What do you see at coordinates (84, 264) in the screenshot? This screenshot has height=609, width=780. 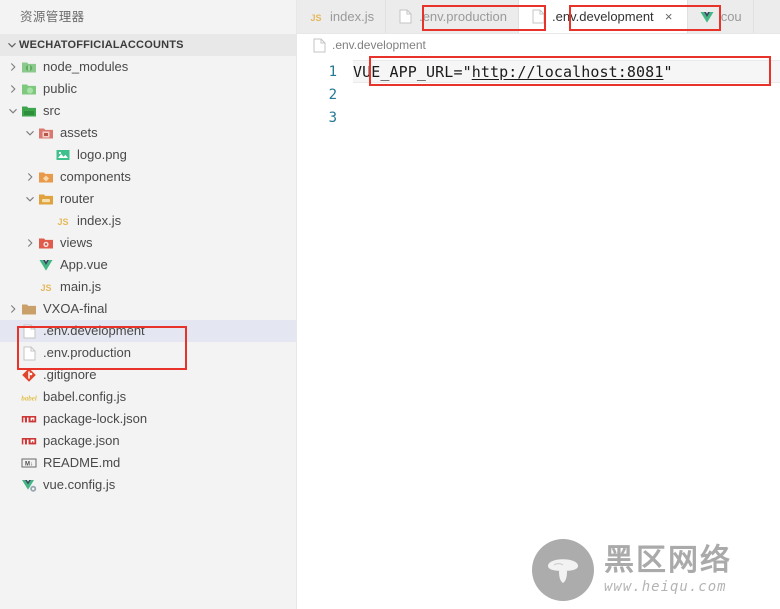 I see `tree-item-label: App.vue` at bounding box center [84, 264].